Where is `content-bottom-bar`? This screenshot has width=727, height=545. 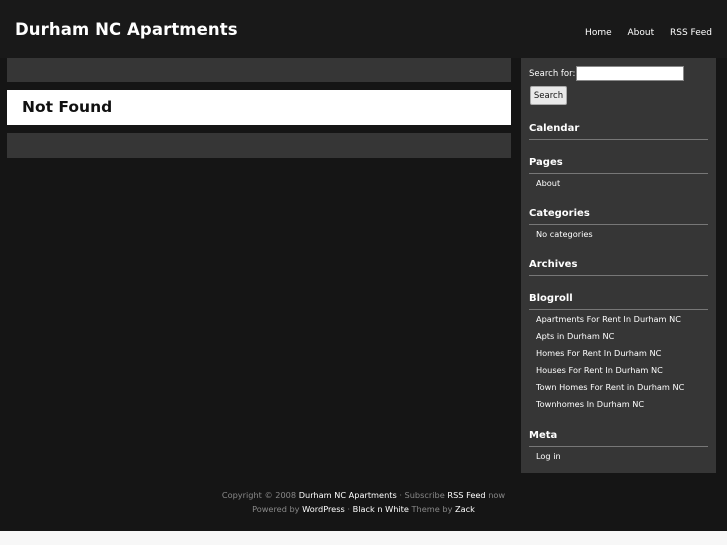
content-bottom-bar is located at coordinates (259, 145).